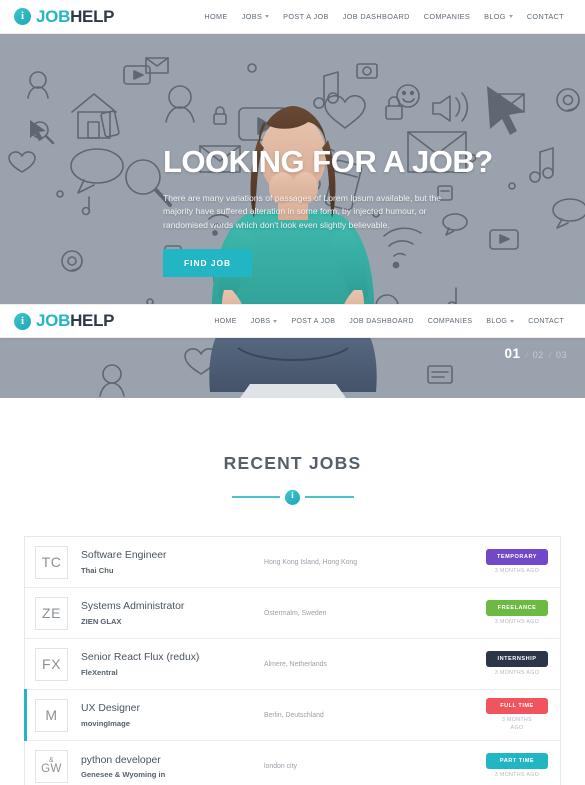 The height and width of the screenshot is (785, 585). Describe the element at coordinates (53, 16) in the screenshot. I see `logo-text-job: JOB` at that location.